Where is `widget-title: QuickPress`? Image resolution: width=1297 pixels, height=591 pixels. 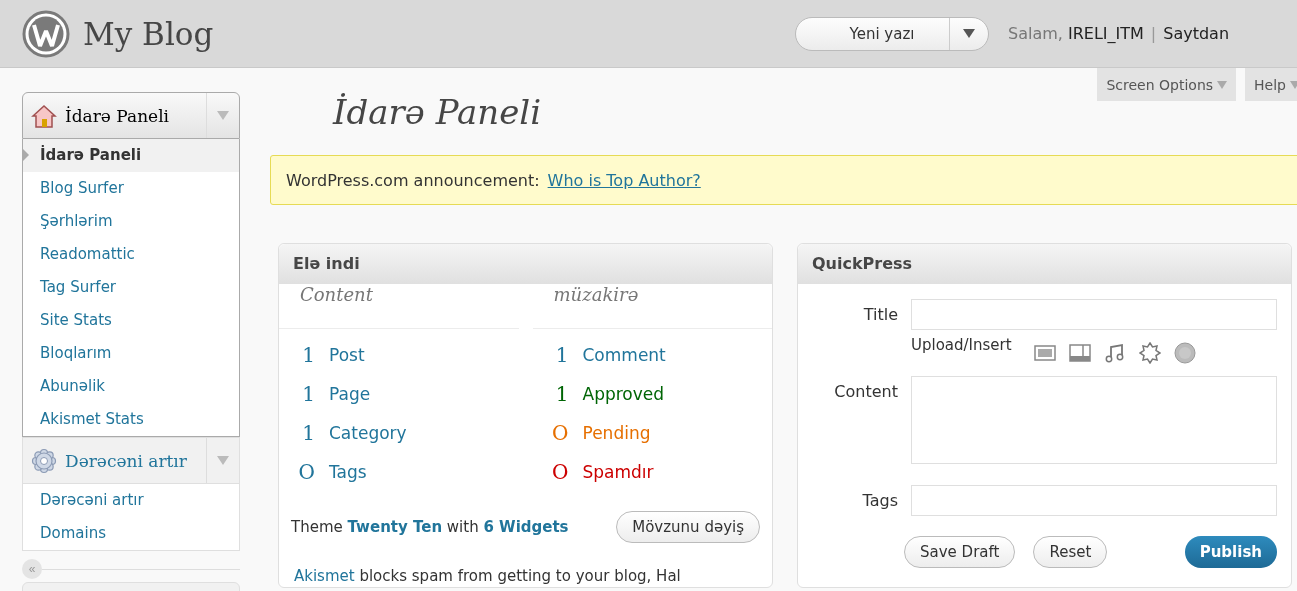 widget-title: QuickPress is located at coordinates (1044, 264).